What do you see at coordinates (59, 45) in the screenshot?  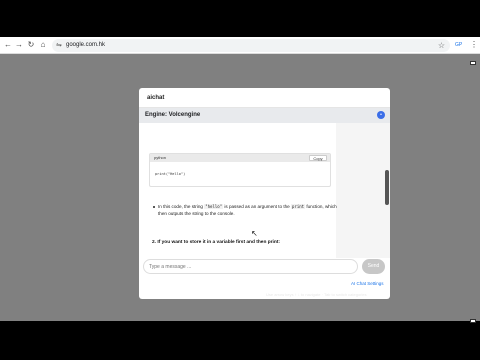 I see `site-info-icon: ⇋` at bounding box center [59, 45].